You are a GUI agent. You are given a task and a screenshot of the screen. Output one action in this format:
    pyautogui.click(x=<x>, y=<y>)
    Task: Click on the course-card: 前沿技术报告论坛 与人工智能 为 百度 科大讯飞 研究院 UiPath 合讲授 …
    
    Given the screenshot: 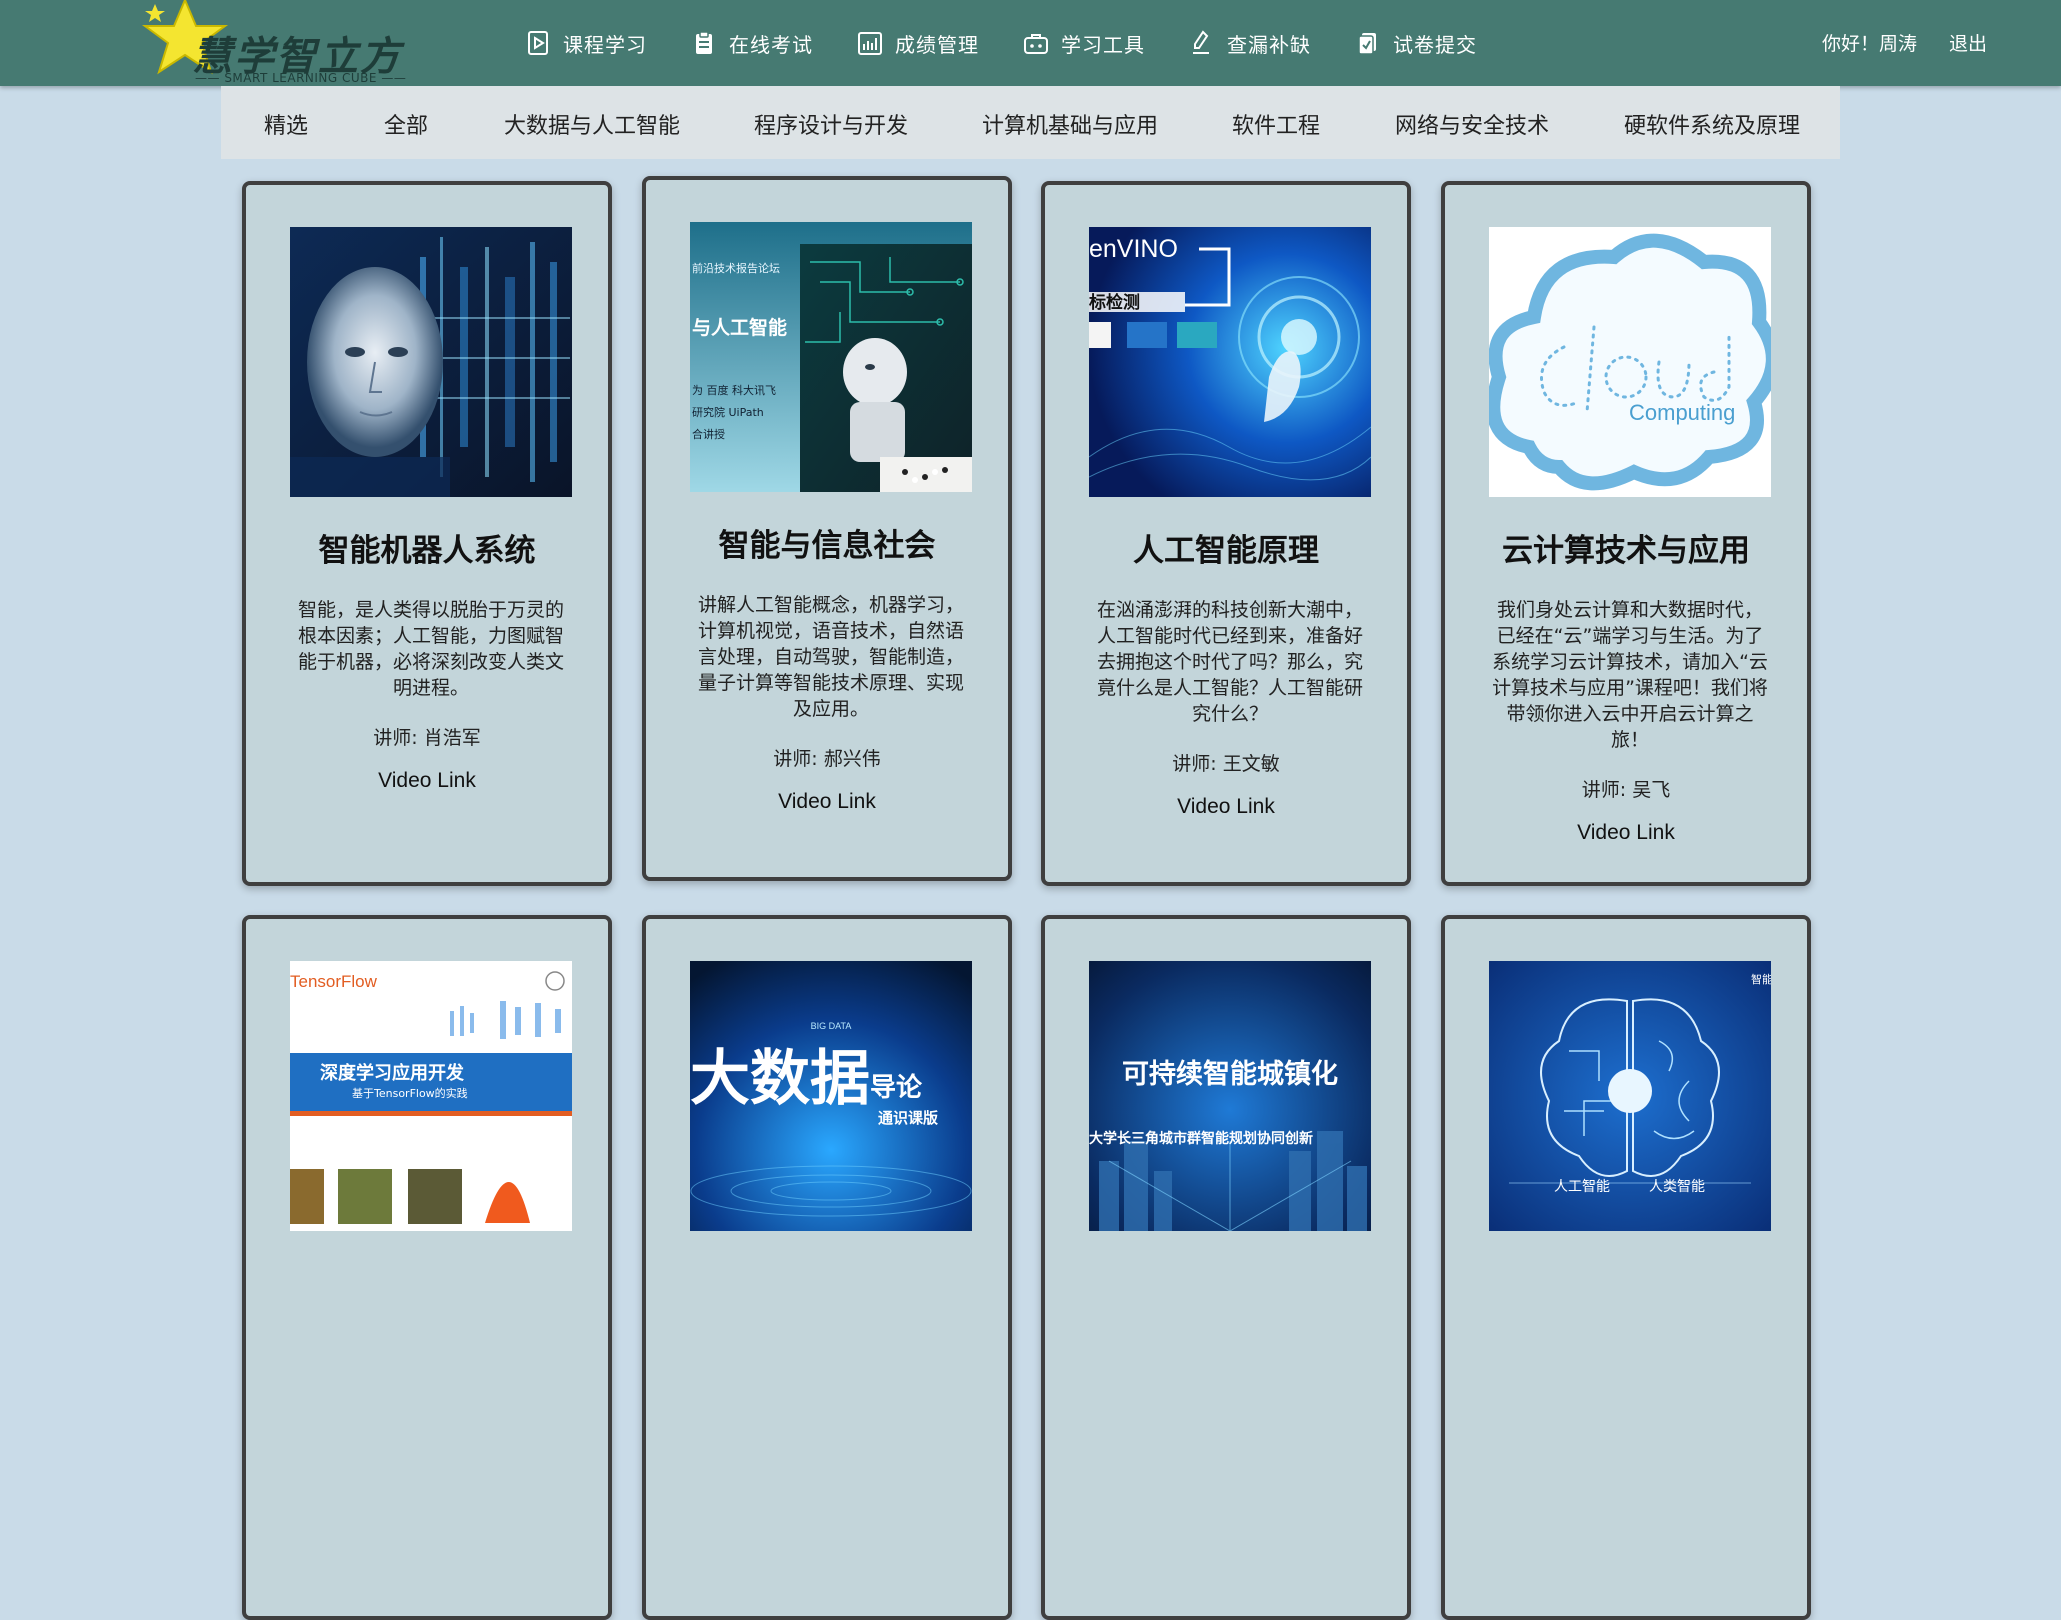 What is the action you would take?
    pyautogui.click(x=827, y=528)
    